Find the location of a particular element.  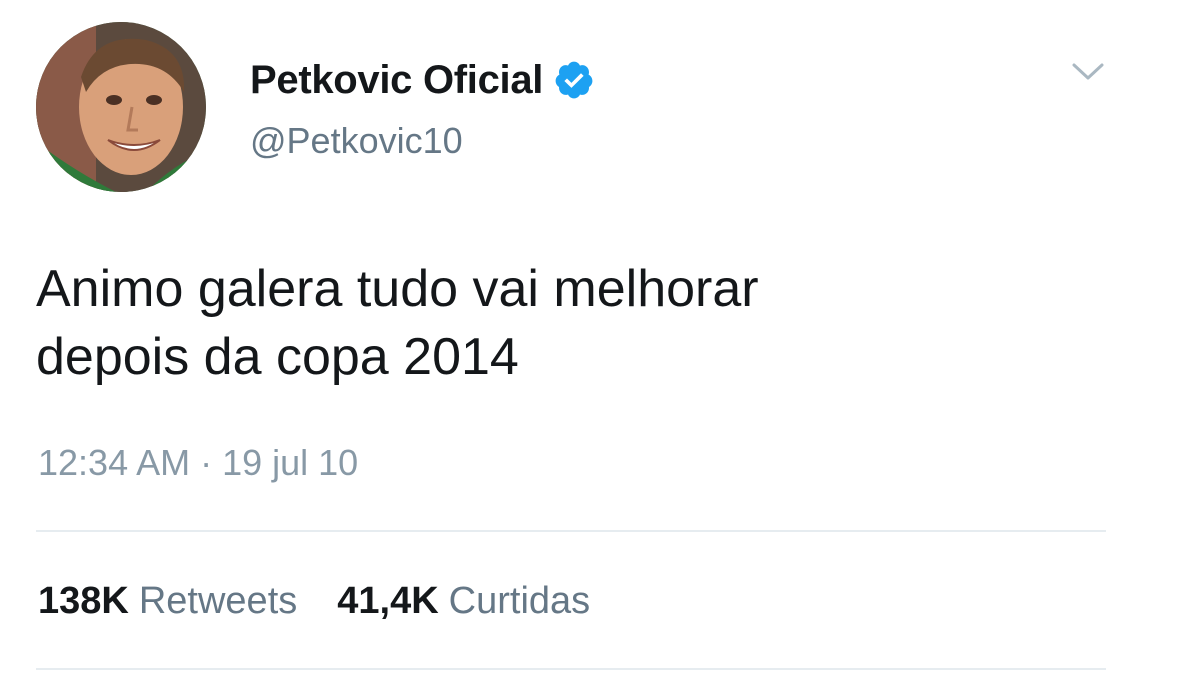

retweets-stat: 138K Retweets is located at coordinates (167, 601).